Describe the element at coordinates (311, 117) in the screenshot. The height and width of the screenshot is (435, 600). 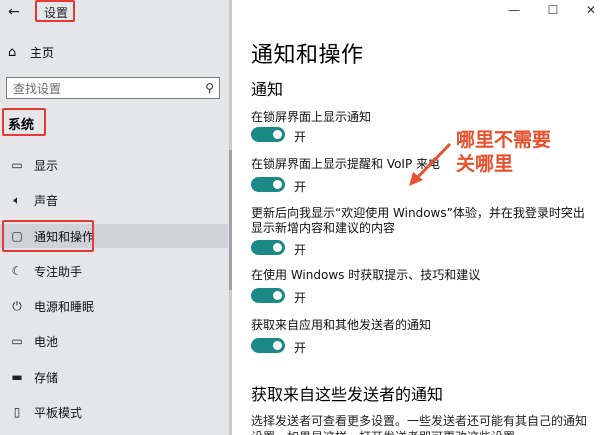
I see `setting-label-lockscreen-notifications: 在锁屏界面上显示通知` at that location.